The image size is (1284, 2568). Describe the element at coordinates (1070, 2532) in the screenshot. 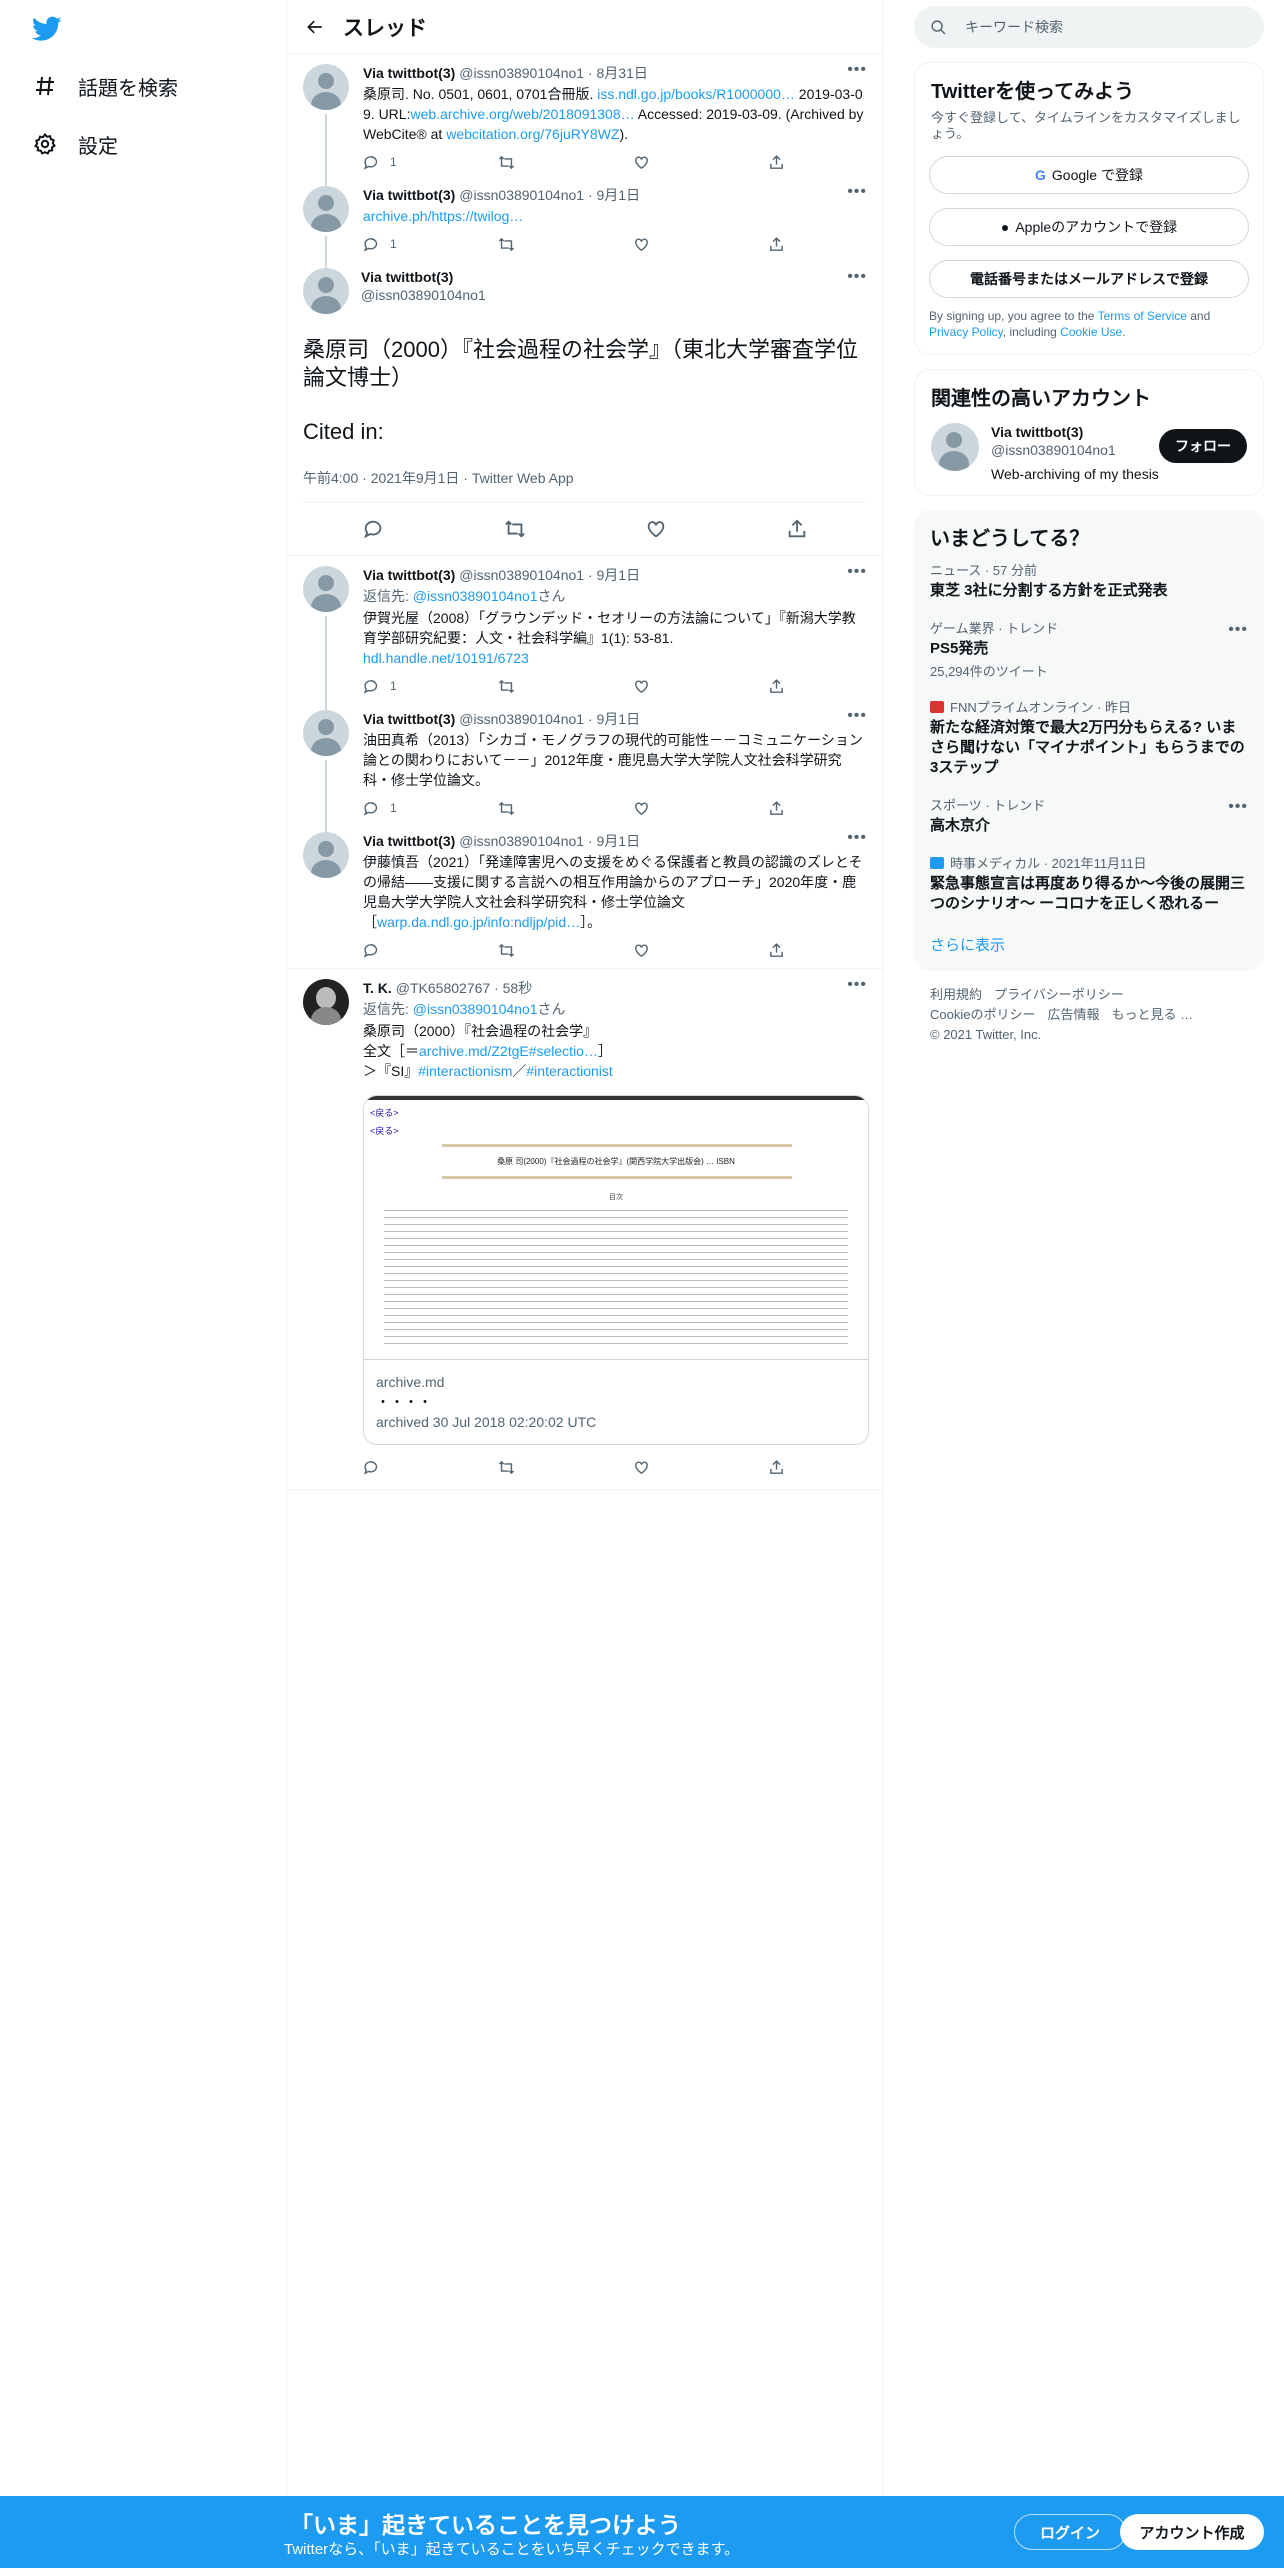

I see `login-button: ログイン` at that location.